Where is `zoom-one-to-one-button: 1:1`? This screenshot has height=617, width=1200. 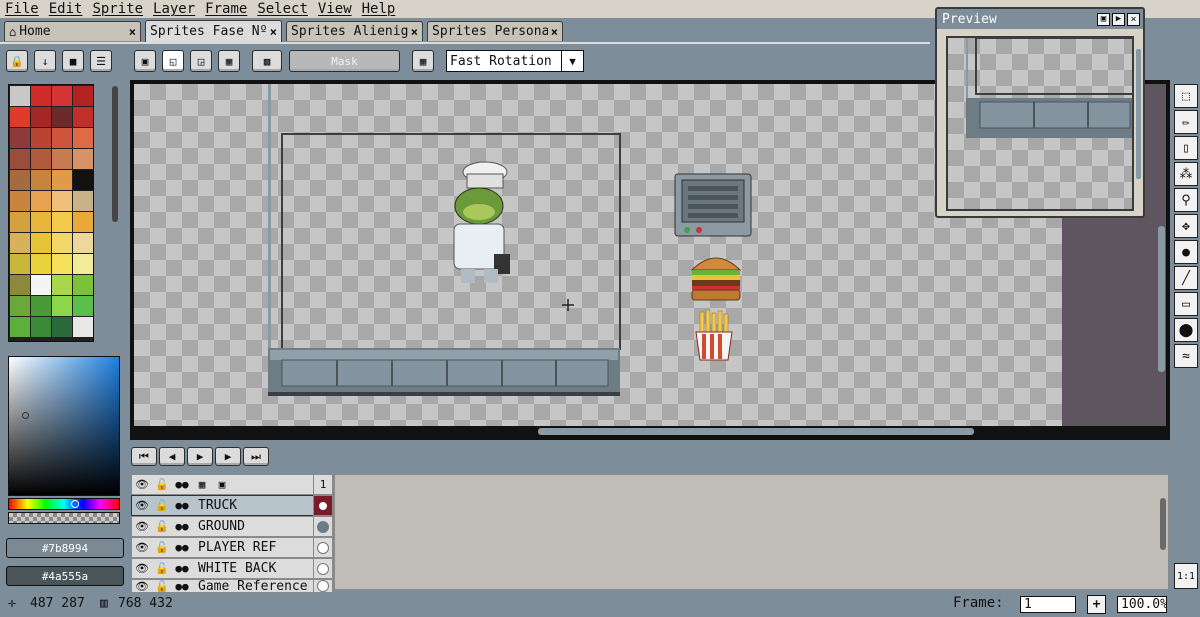 zoom-one-to-one-button: 1:1 is located at coordinates (1186, 576).